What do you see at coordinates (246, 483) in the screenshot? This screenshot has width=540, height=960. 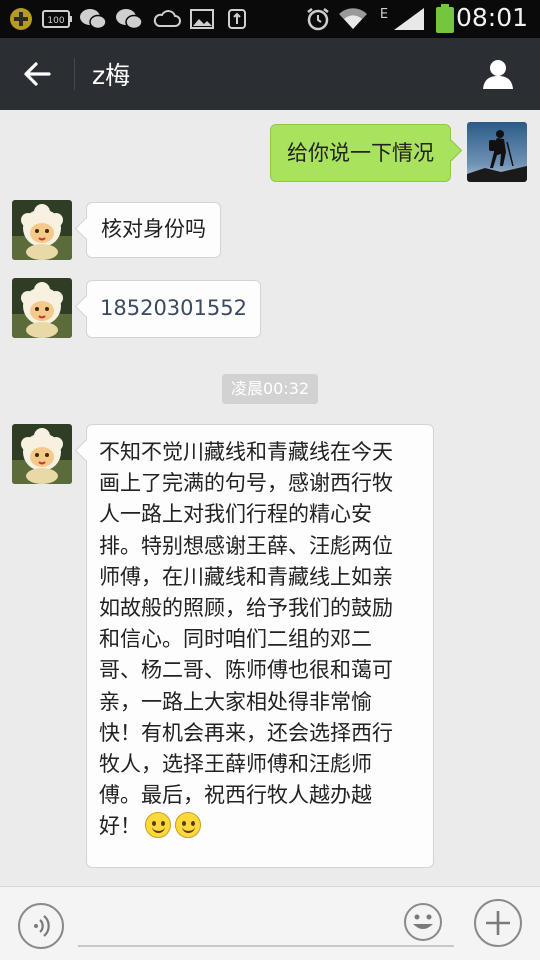 I see `message-line: 画上了完满的句号，感谢西行牧` at bounding box center [246, 483].